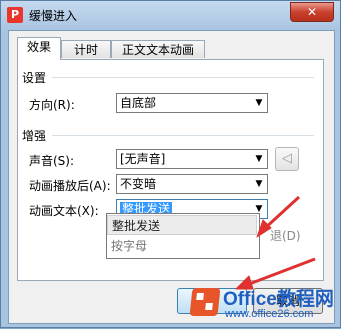  I want to click on after-animation-value: 不变暗, so click(138, 184).